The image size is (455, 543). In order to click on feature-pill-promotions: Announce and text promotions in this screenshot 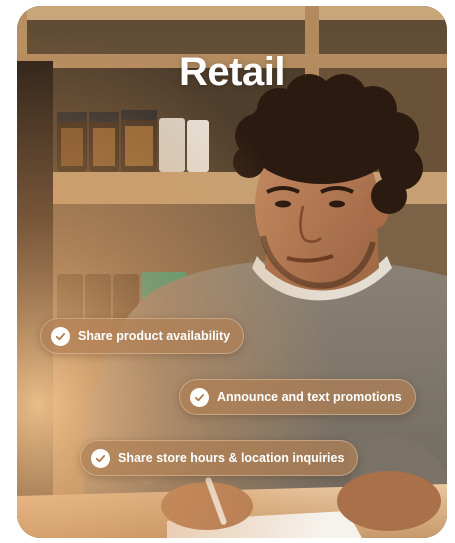, I will do `click(297, 397)`.